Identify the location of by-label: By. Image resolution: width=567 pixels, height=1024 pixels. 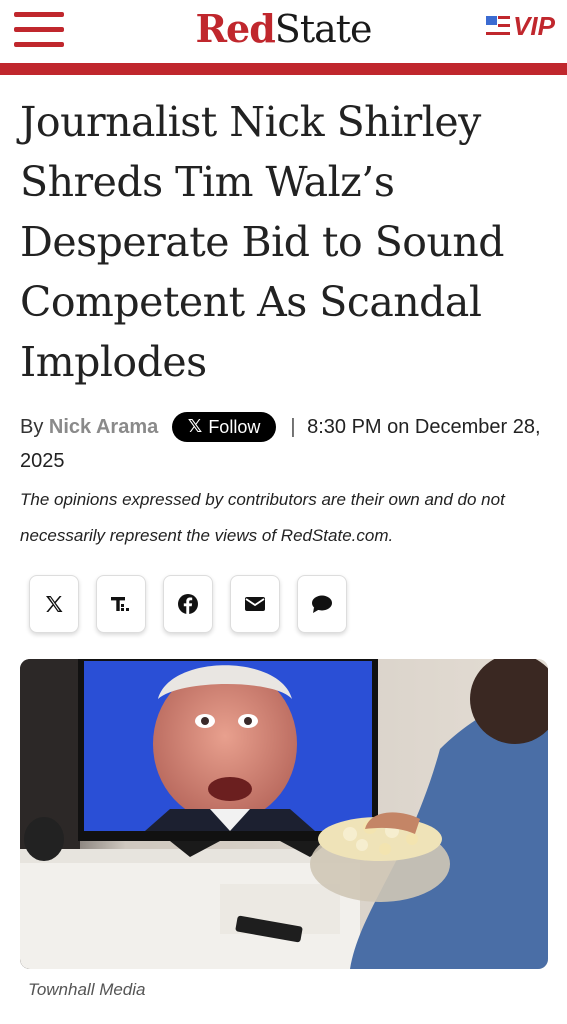
(32, 427).